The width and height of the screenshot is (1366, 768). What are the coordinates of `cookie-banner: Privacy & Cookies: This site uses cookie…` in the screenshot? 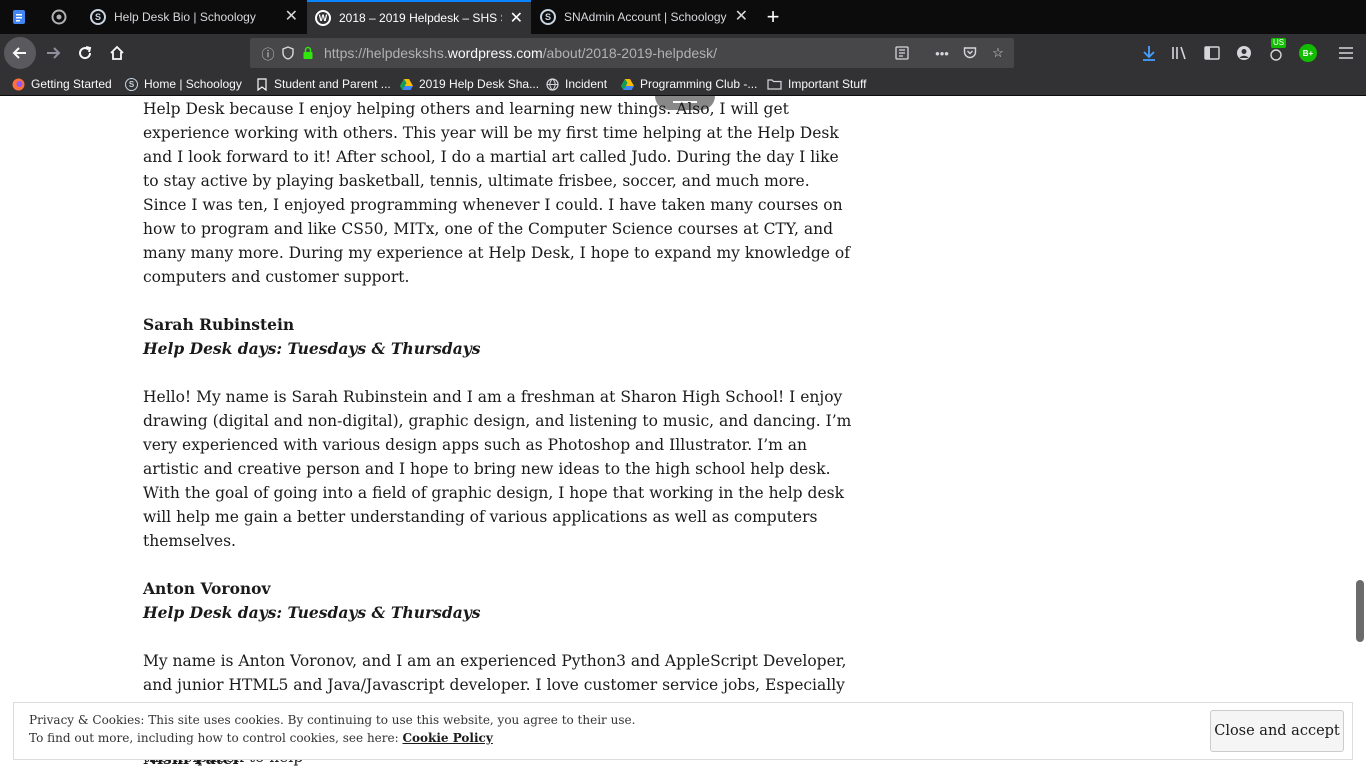 It's located at (683, 731).